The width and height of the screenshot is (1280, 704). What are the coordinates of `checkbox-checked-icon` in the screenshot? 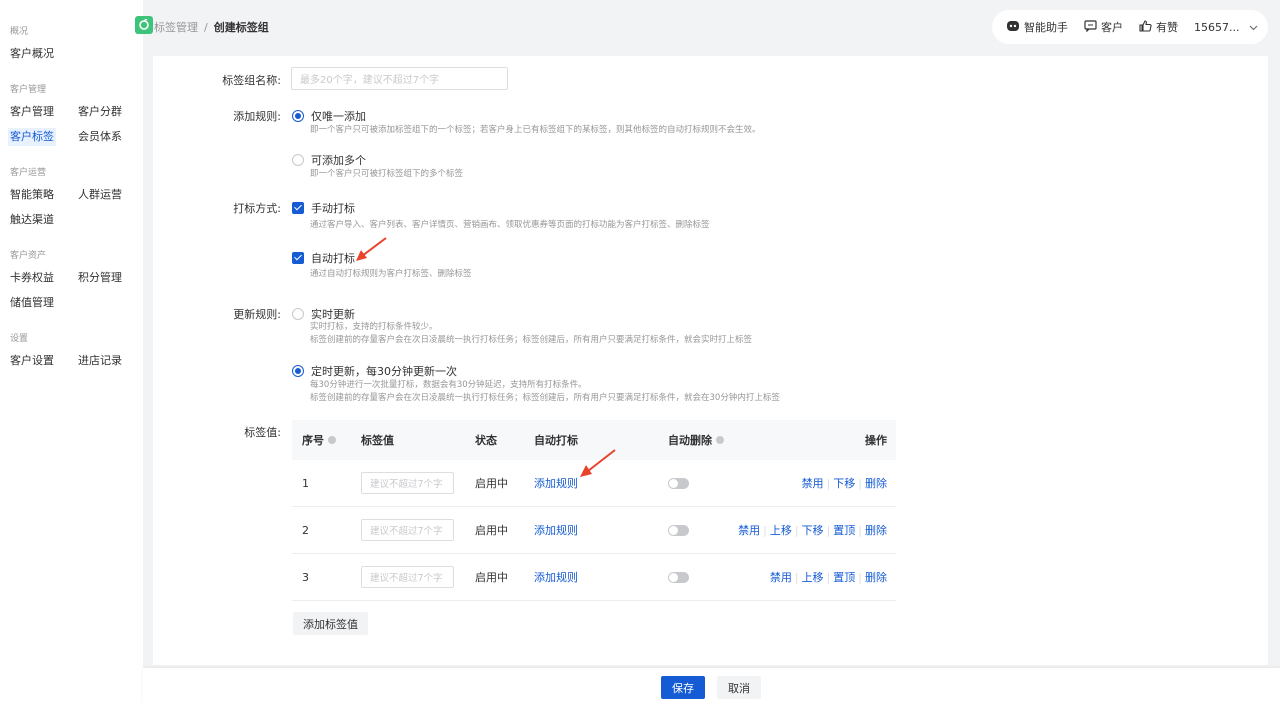 It's located at (298, 208).